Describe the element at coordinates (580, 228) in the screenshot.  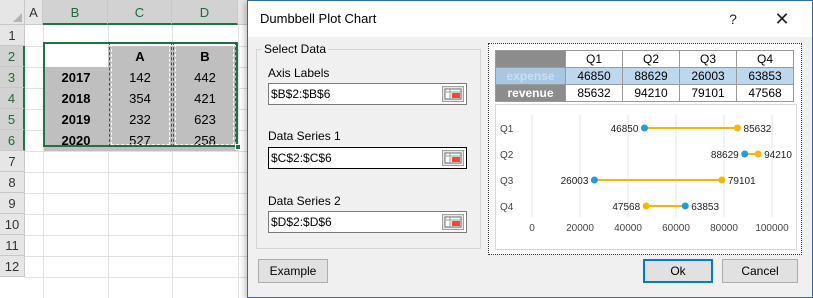
I see `x-tick-label: 20000` at that location.